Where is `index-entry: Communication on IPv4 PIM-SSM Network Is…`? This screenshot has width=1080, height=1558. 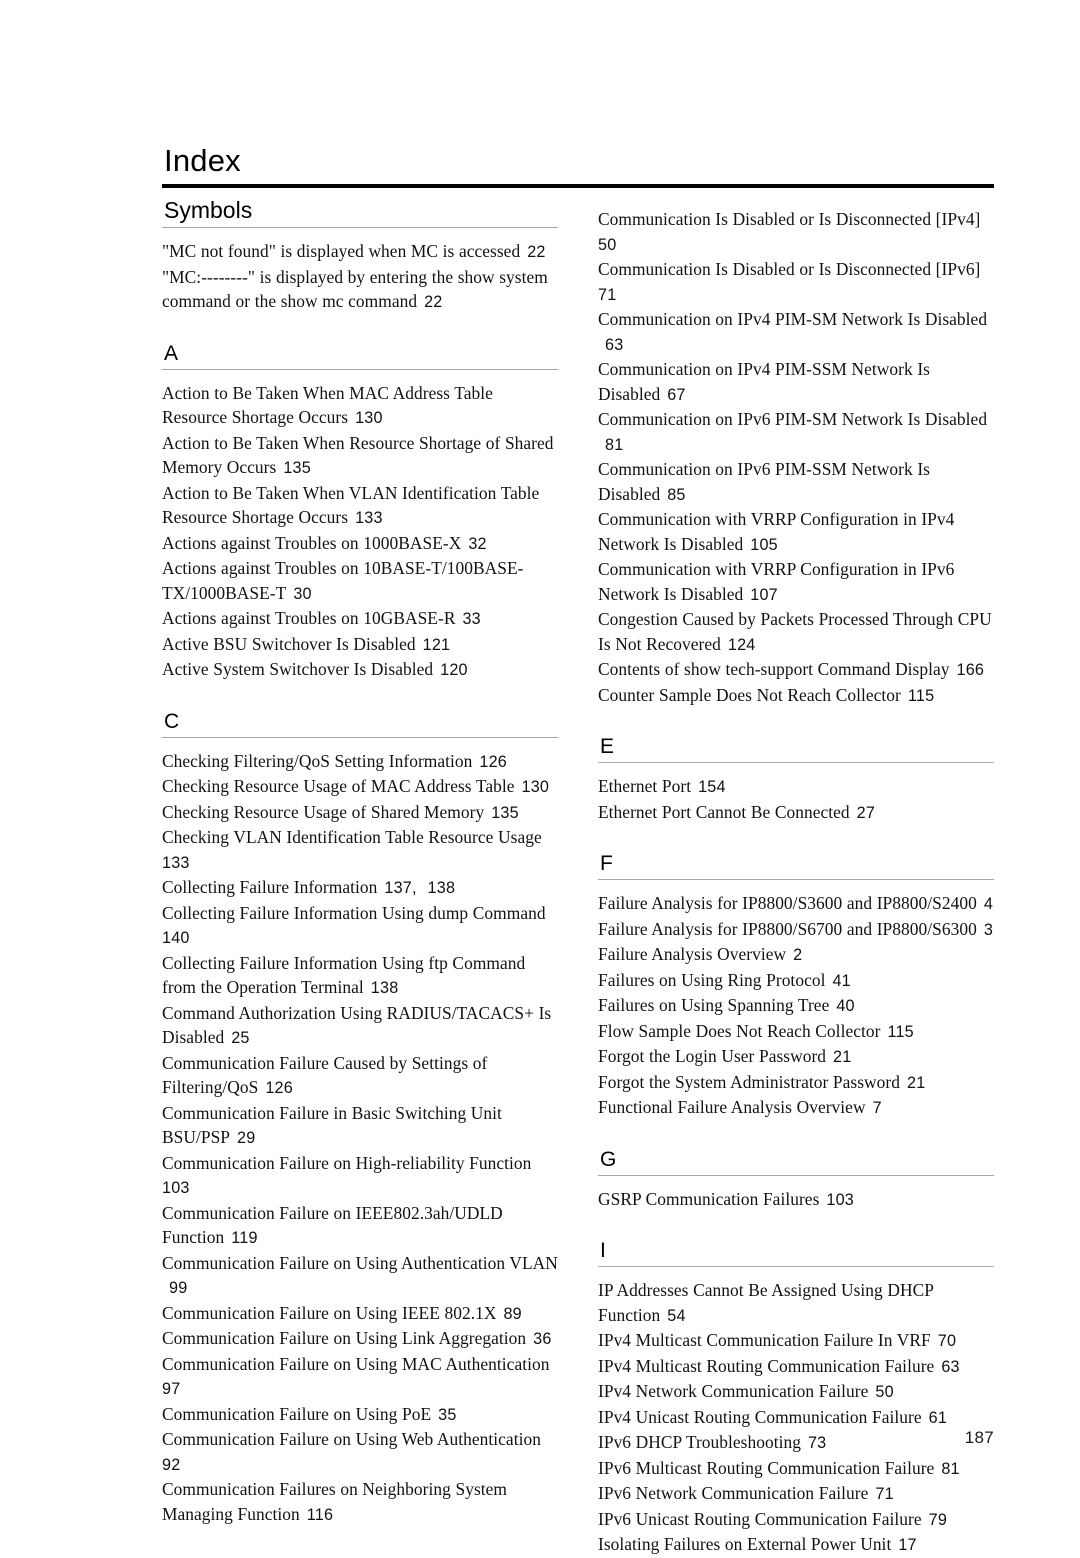
index-entry: Communication on IPv4 PIM-SSM Network Is… is located at coordinates (796, 382).